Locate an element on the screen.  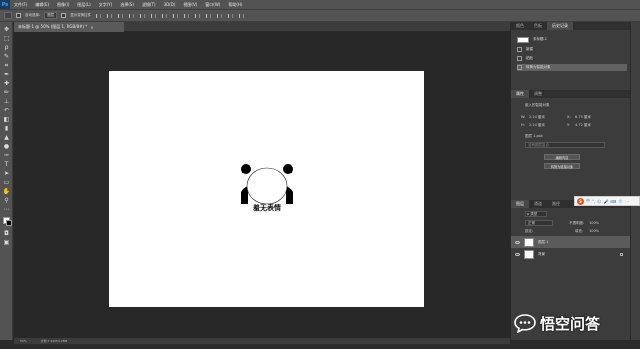
layer-filter-dropdown: ρ 类型 is located at coordinates (536, 214).